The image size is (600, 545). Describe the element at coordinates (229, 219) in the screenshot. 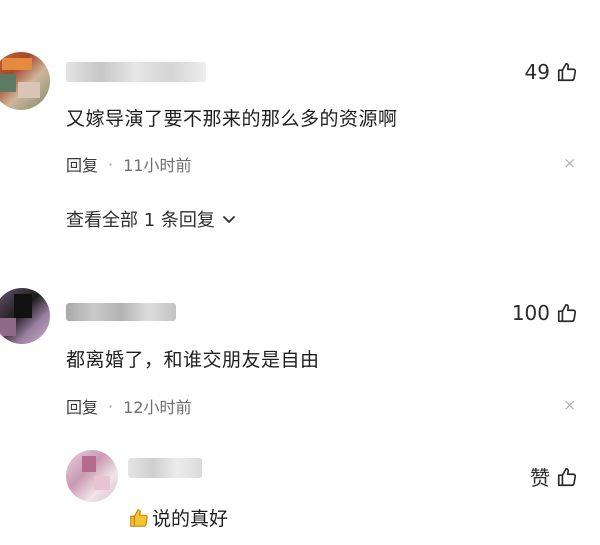

I see `chevron-down-icon` at that location.